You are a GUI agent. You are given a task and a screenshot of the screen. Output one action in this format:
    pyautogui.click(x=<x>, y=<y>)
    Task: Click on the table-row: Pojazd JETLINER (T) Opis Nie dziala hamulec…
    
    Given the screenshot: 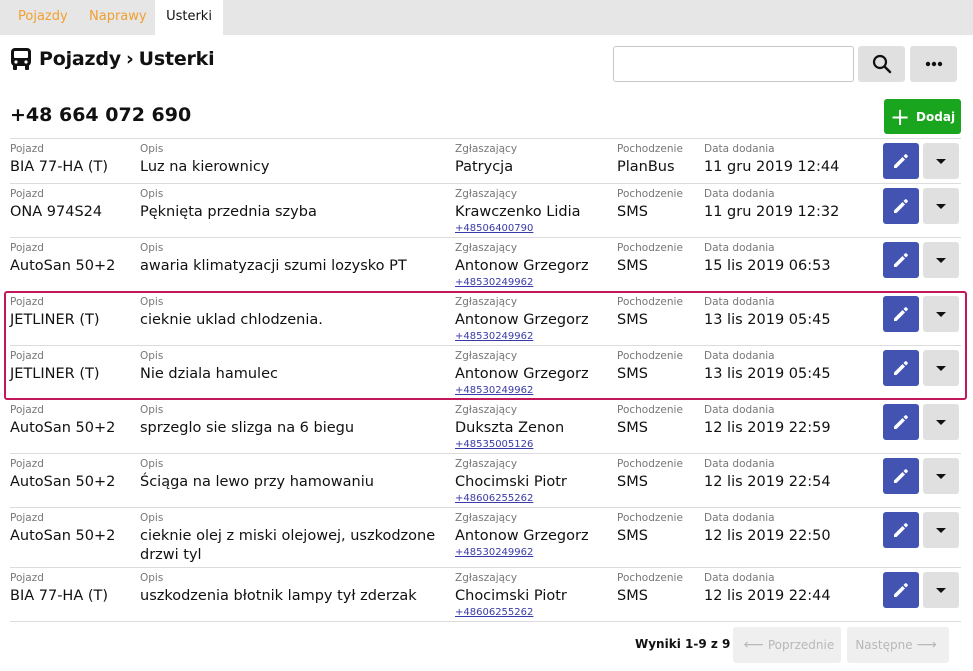 What is the action you would take?
    pyautogui.click(x=485, y=372)
    